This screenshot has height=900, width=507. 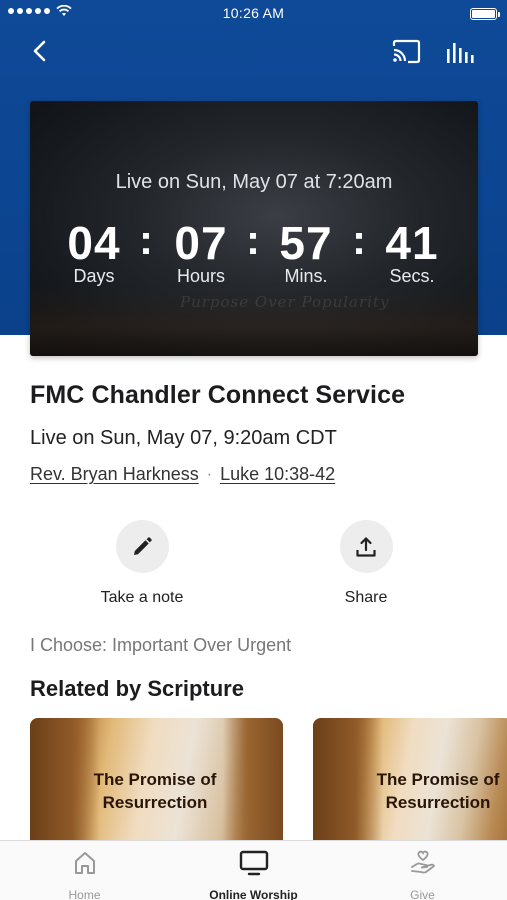 I want to click on give-hand-heart-icon, so click(x=422, y=862).